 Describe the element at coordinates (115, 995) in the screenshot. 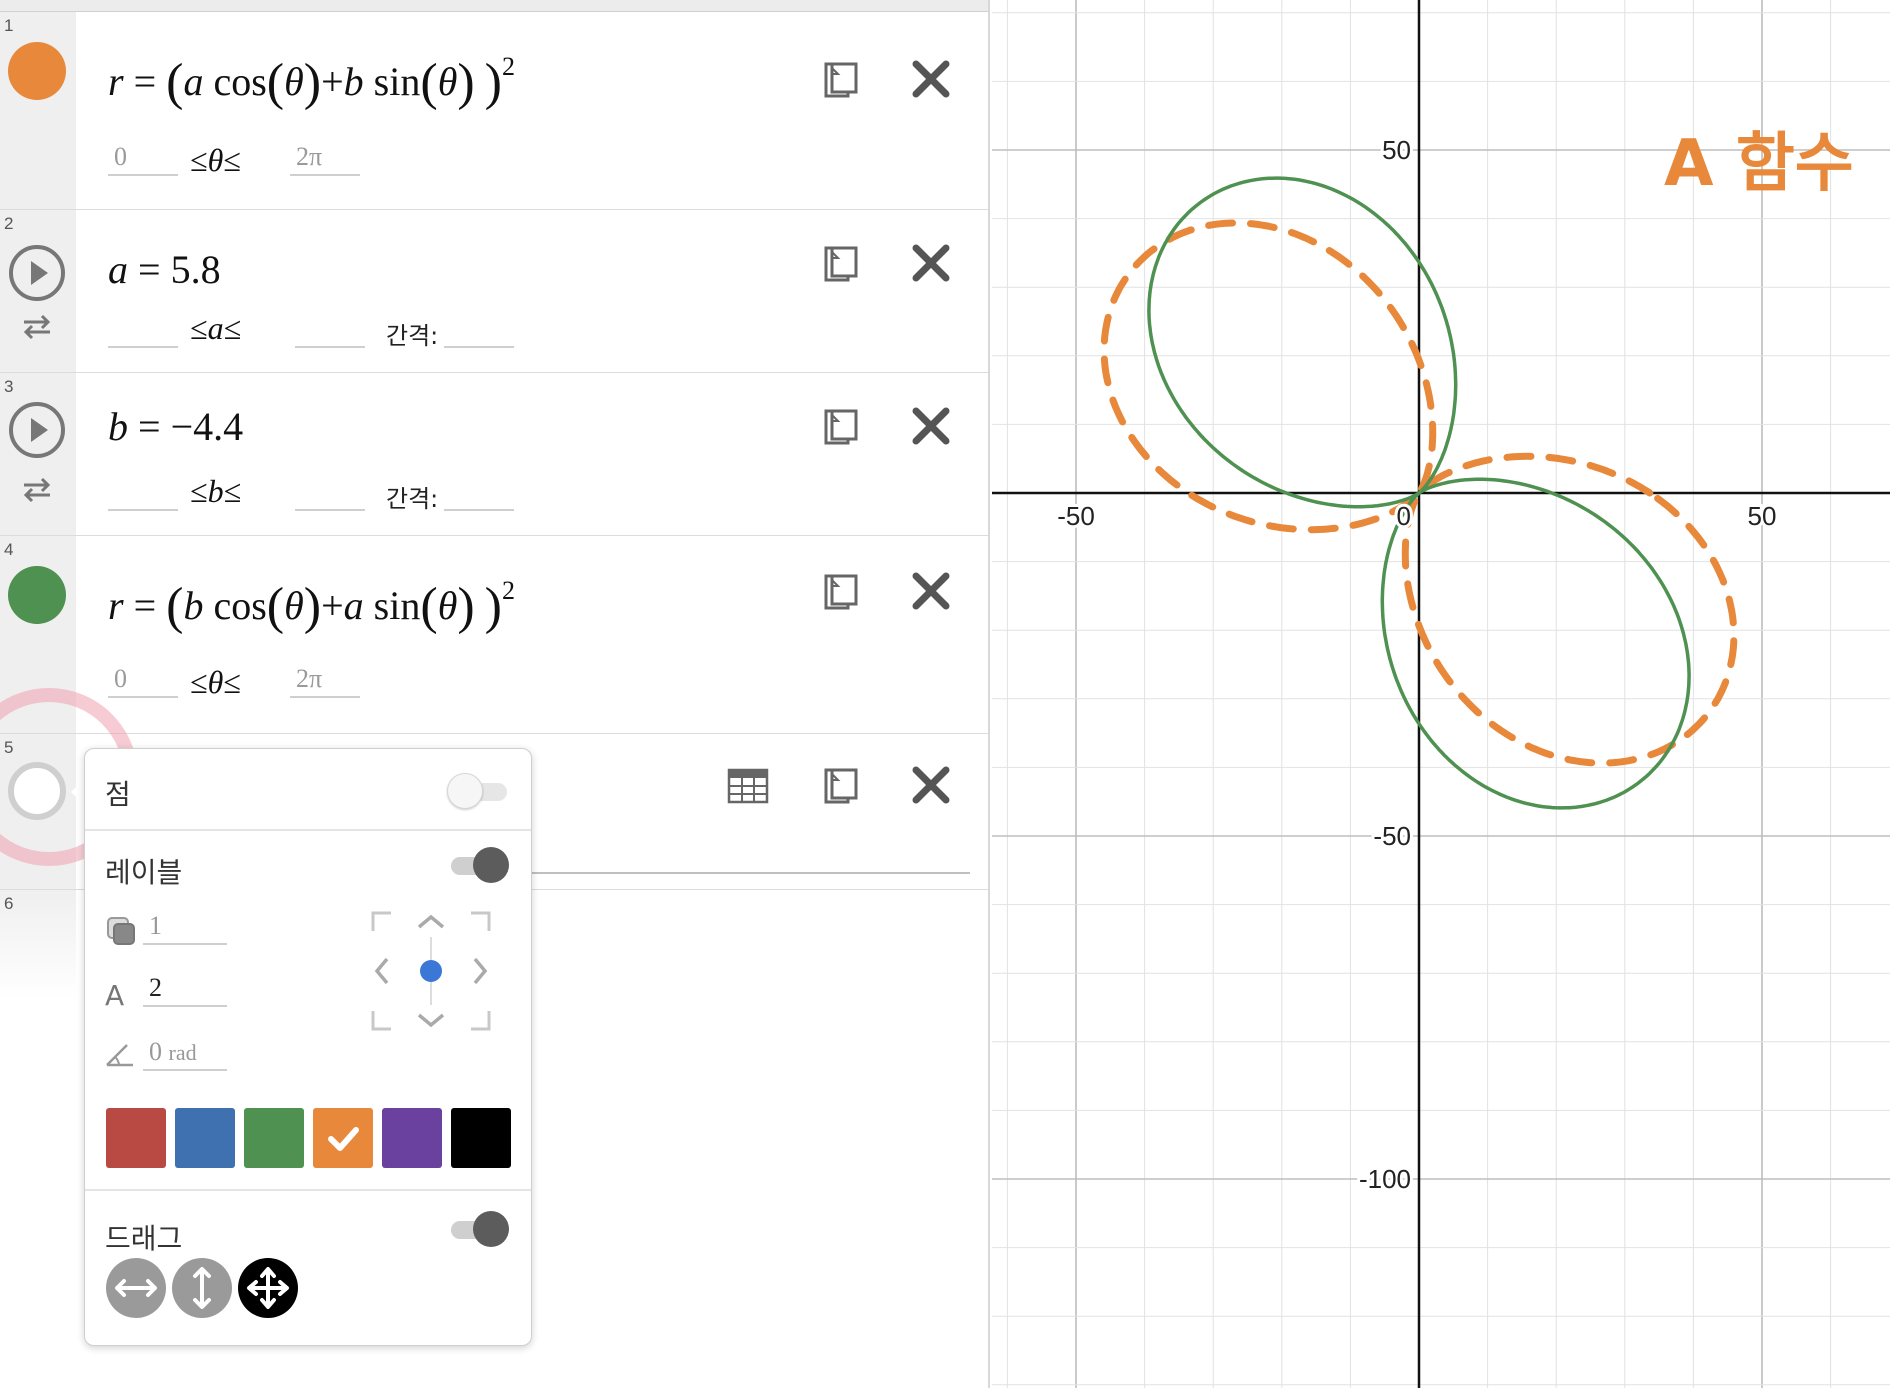

I see `text-size-icon: A` at that location.